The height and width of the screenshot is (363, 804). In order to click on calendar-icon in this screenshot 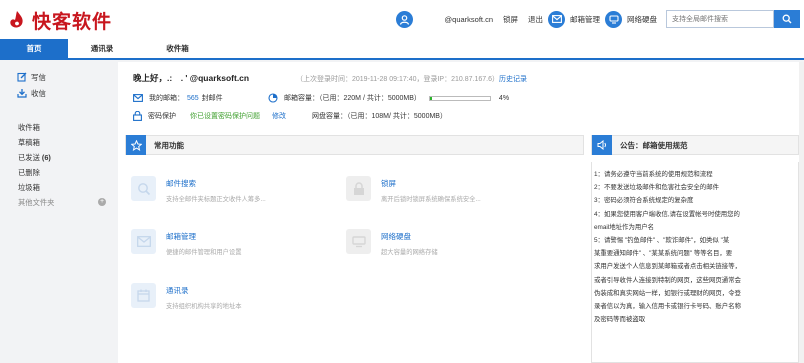, I will do `click(143, 295)`.